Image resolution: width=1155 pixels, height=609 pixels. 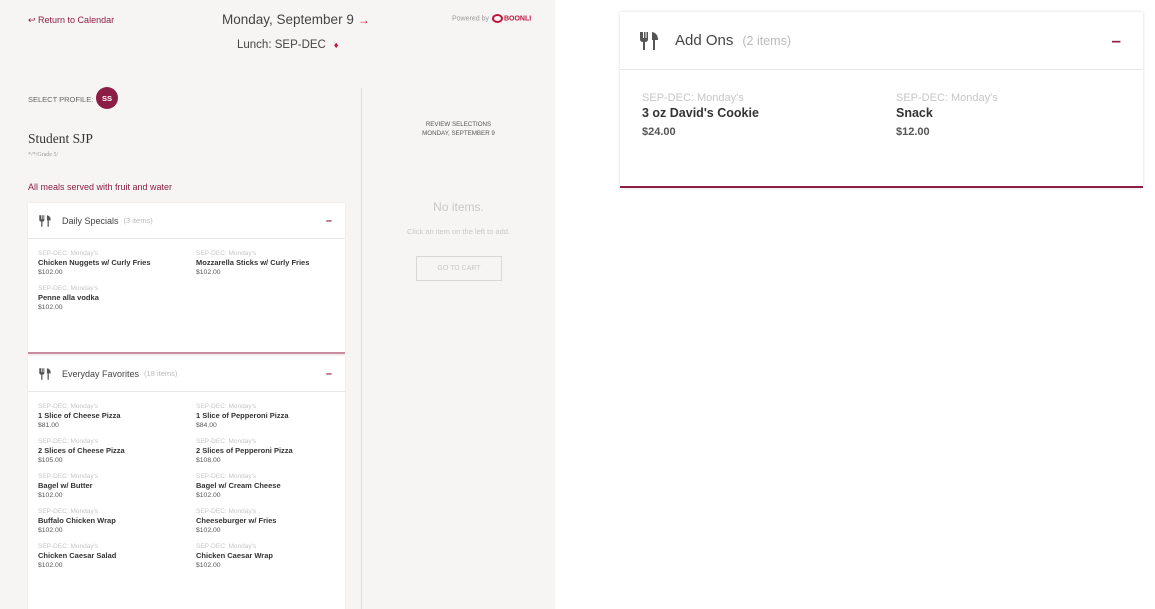 I want to click on add-ons-header: Add Ons (2 items) –, so click(x=881, y=41).